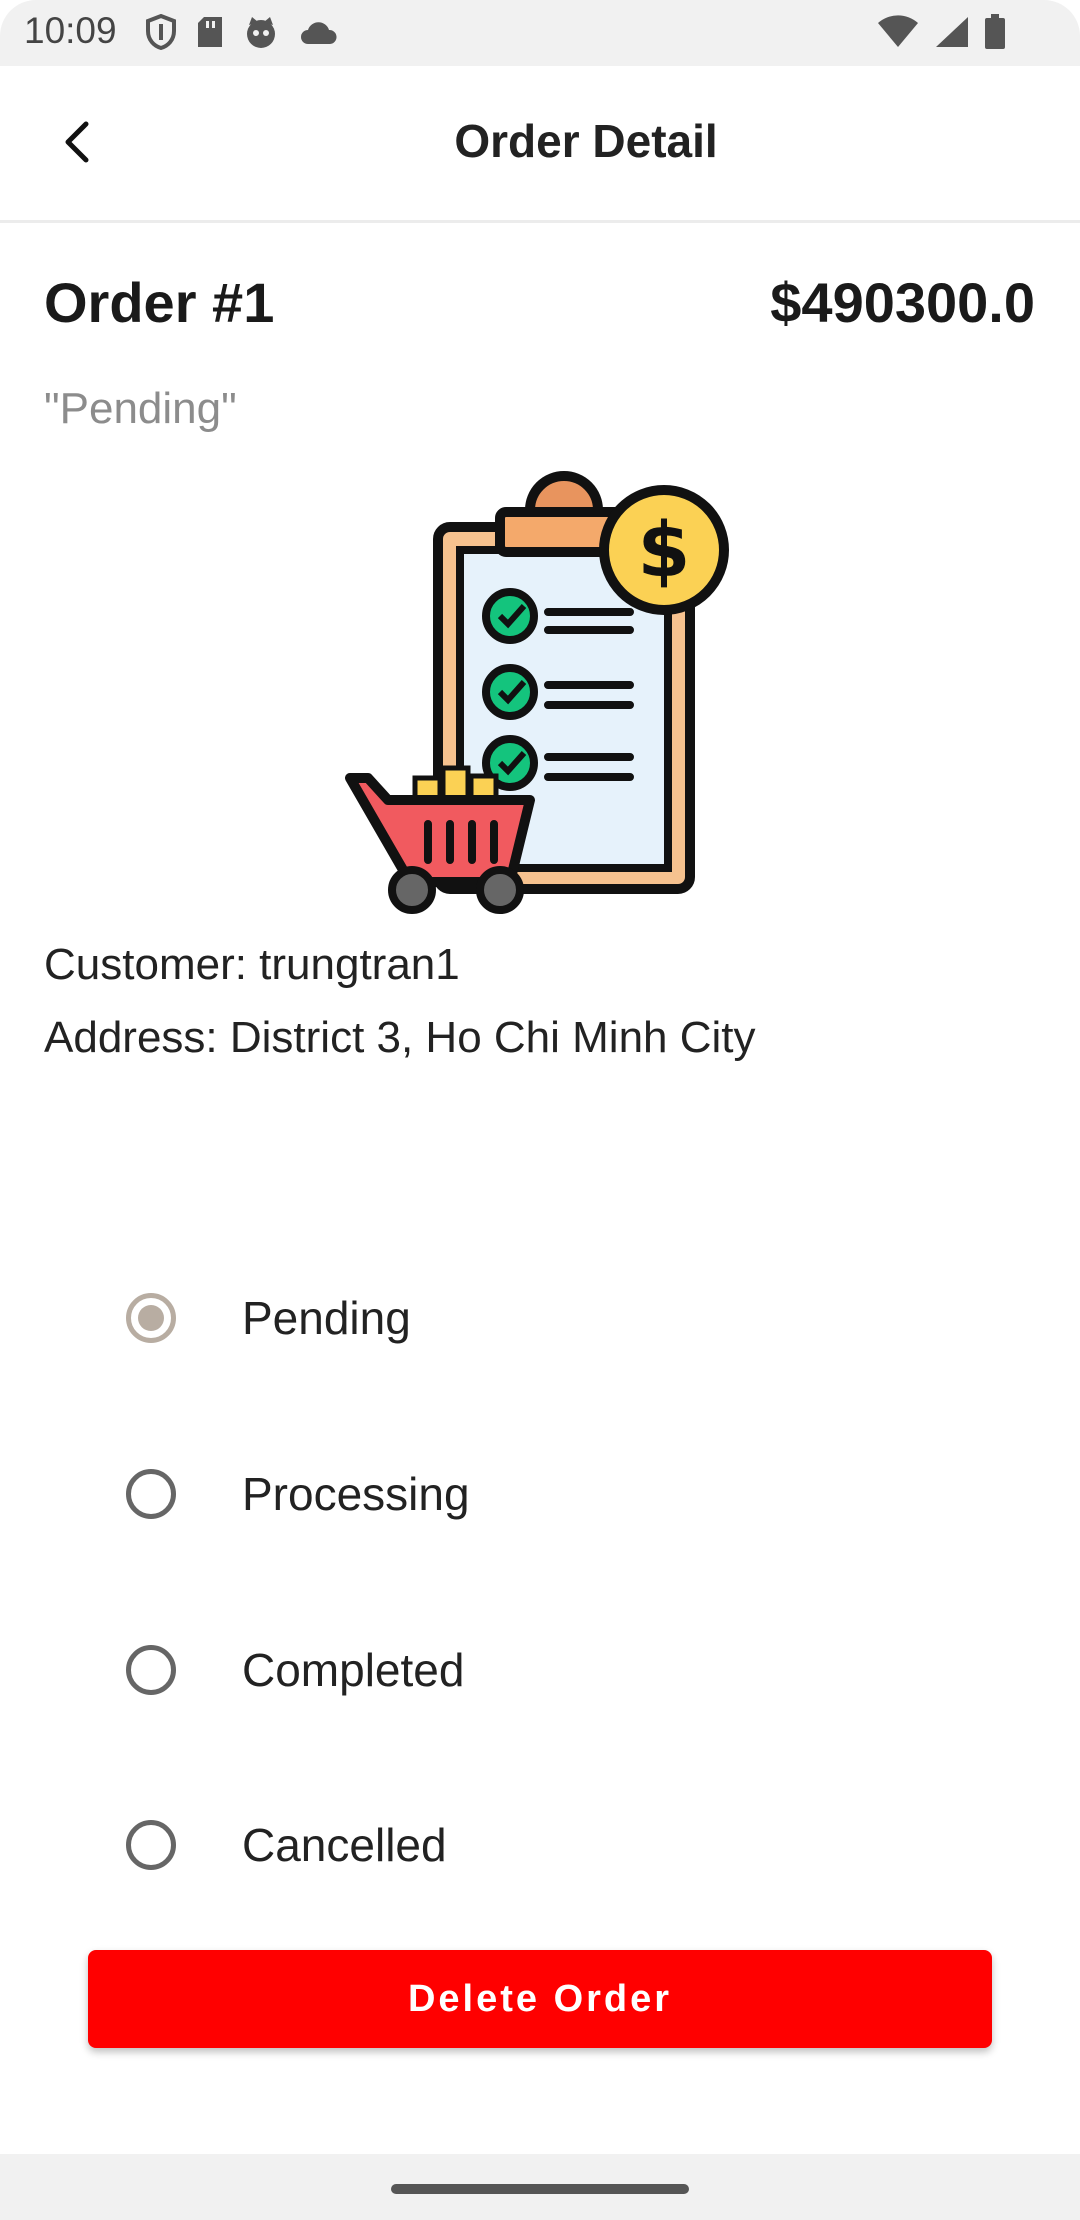  What do you see at coordinates (902, 302) in the screenshot?
I see `order-total: $490300.0` at bounding box center [902, 302].